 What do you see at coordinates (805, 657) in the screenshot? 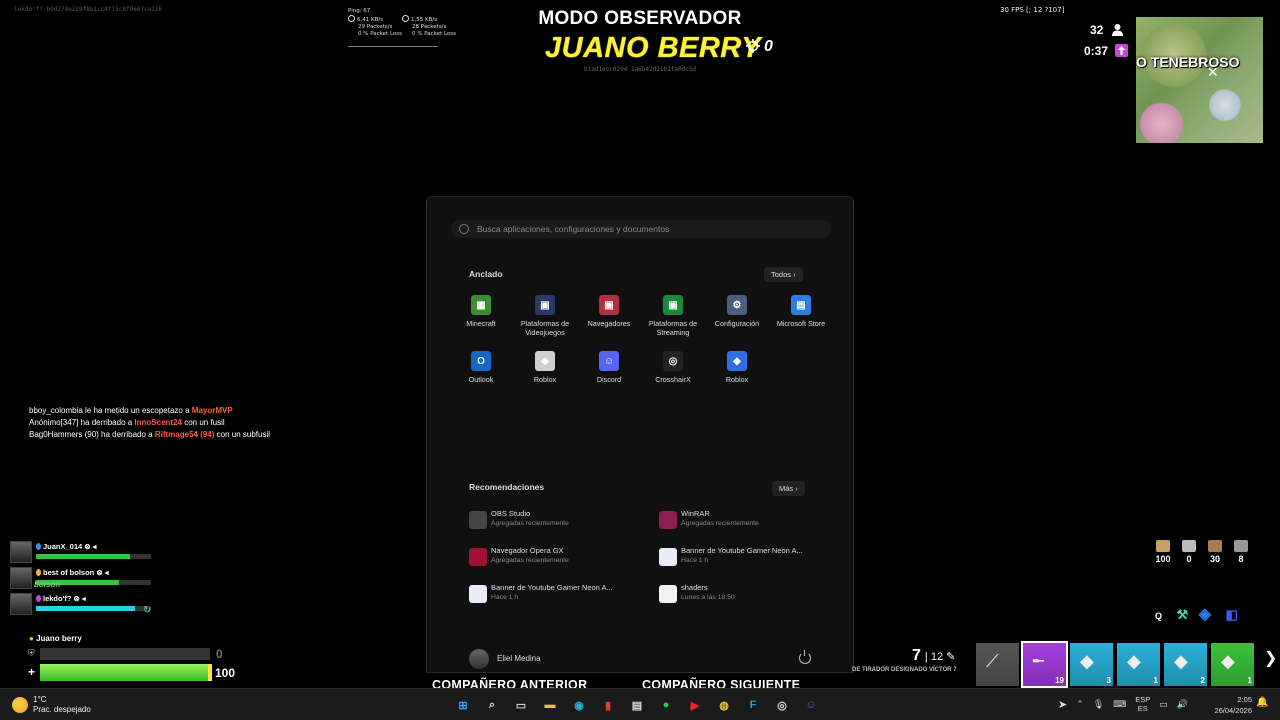
I see `power-icon` at bounding box center [805, 657].